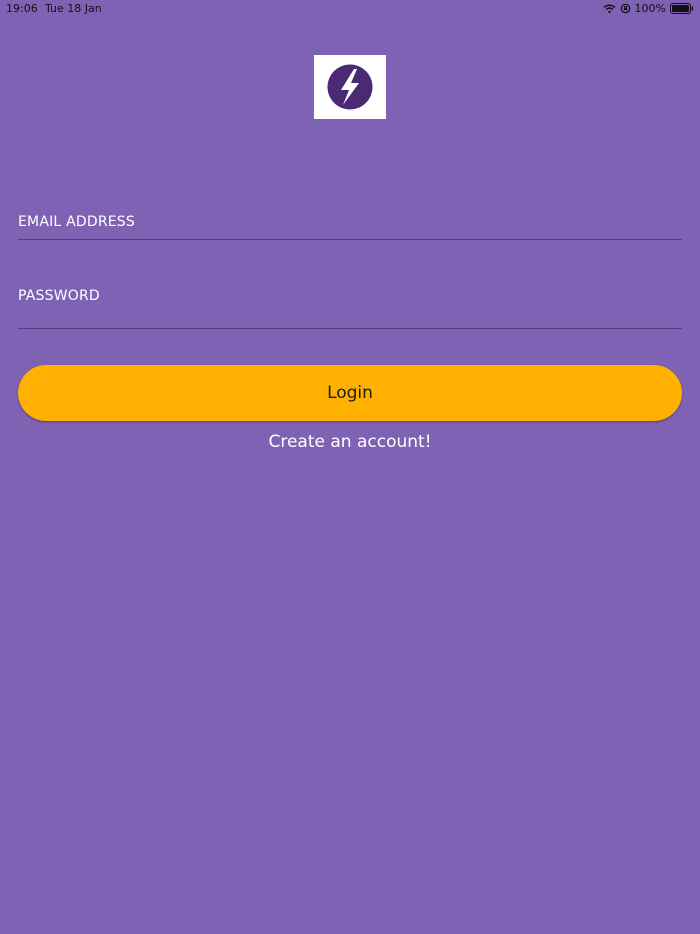 Image resolution: width=700 pixels, height=934 pixels. I want to click on create-account-link: Create an account!, so click(350, 442).